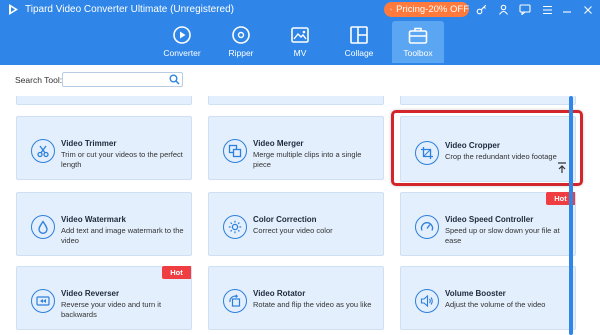 The height and width of the screenshot is (335, 600). I want to click on speaker-icon, so click(427, 301).